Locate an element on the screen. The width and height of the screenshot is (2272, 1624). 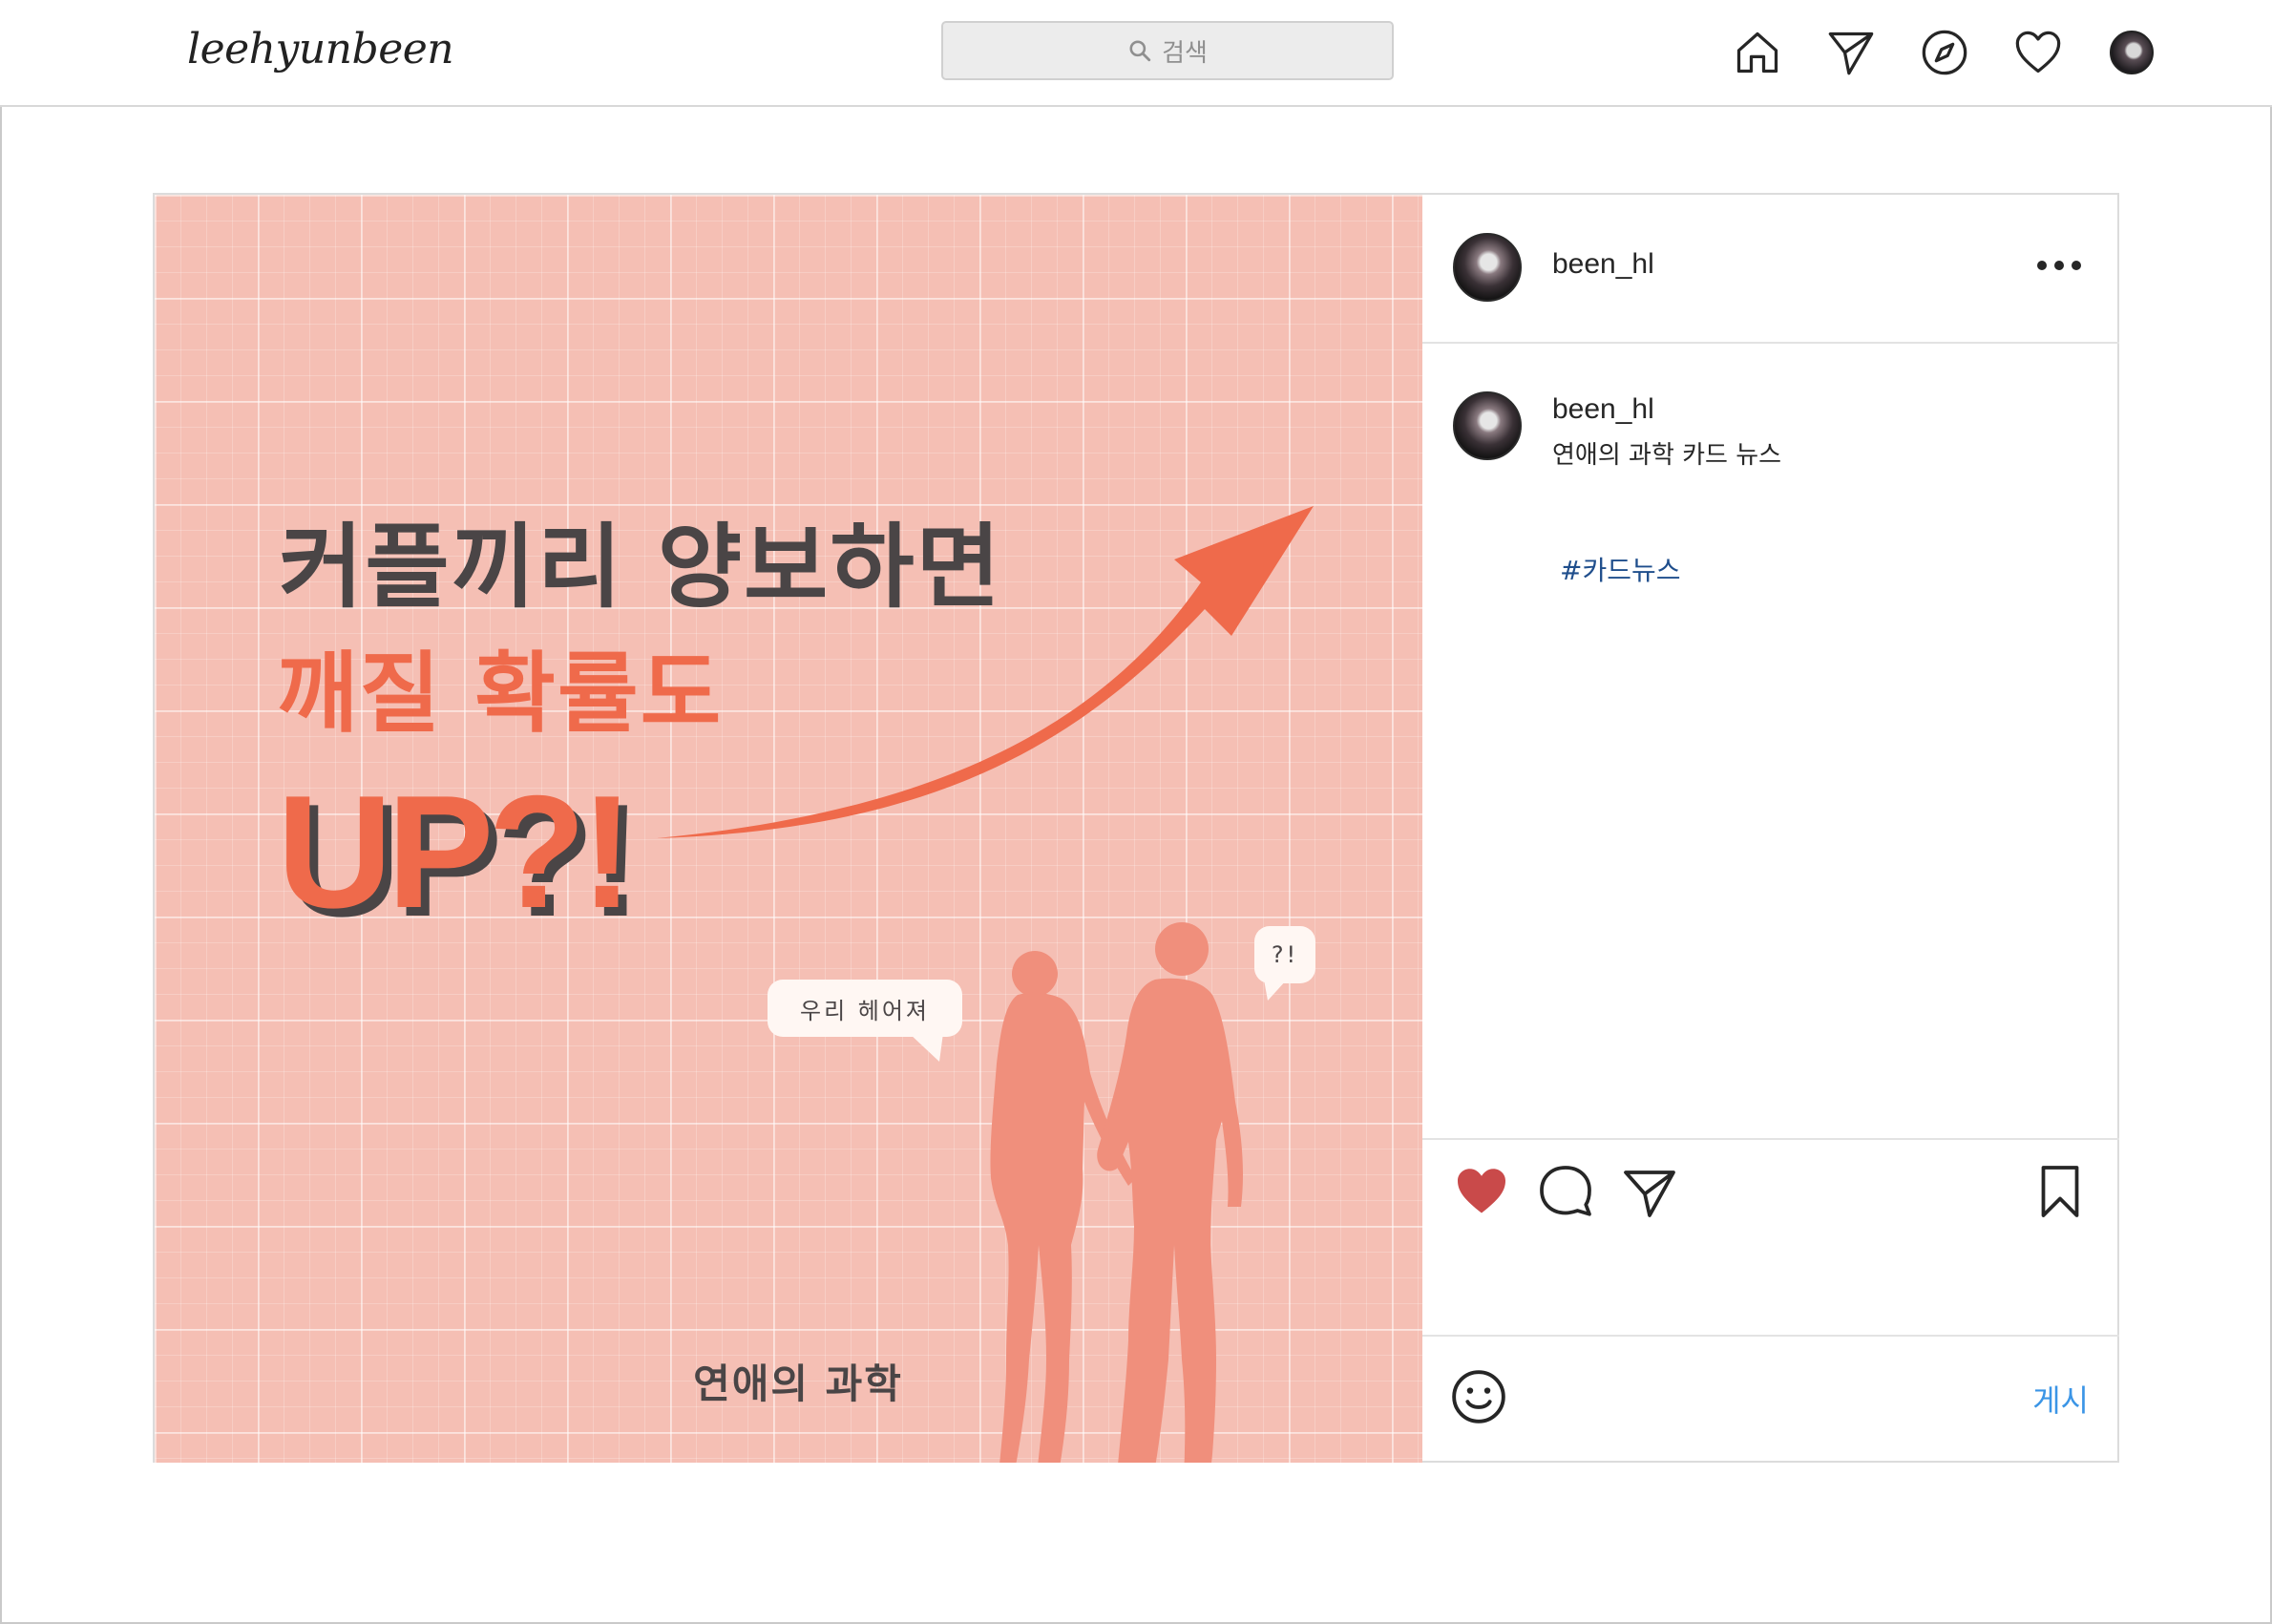
emoji-icon is located at coordinates (1479, 1396).